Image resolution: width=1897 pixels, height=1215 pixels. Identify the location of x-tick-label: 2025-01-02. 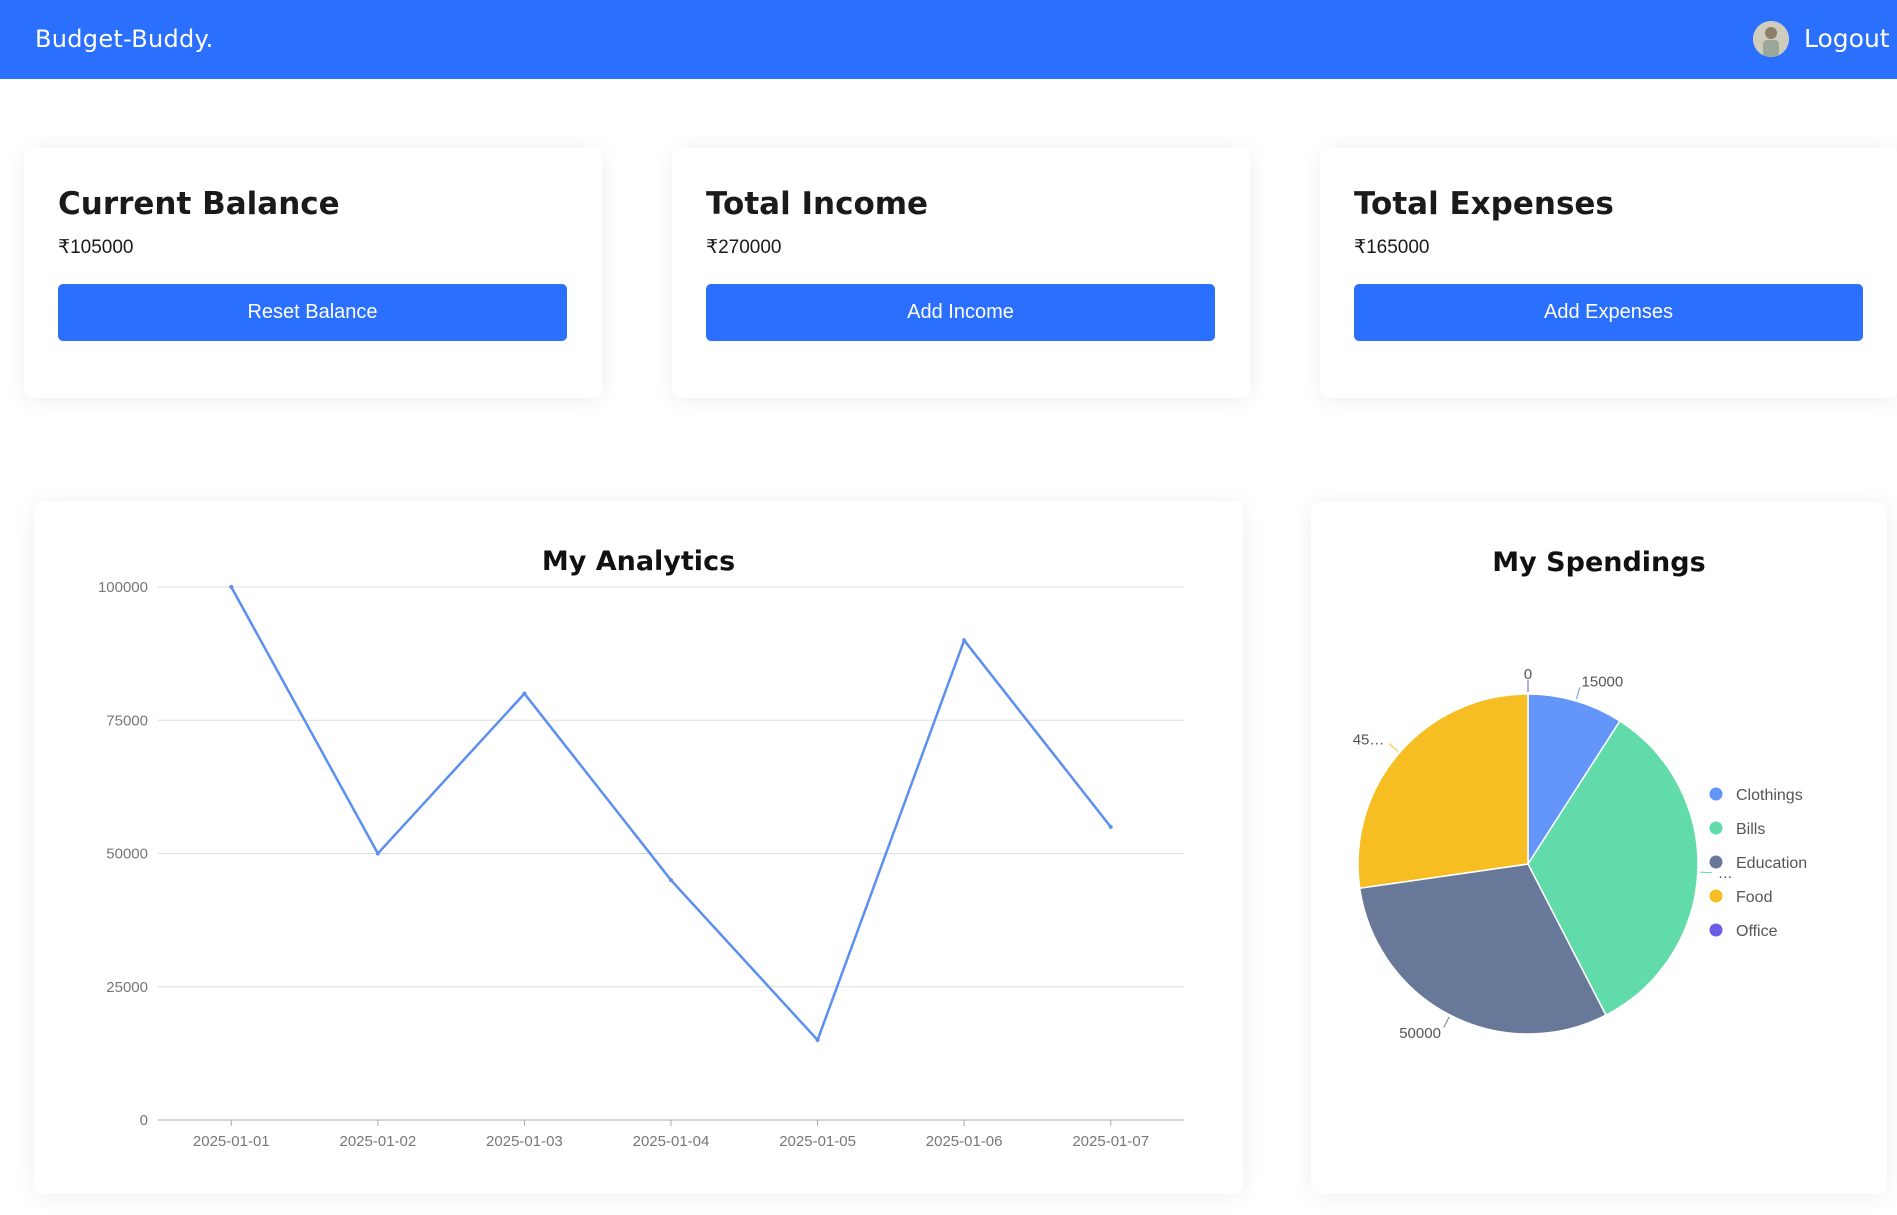
(377, 1141).